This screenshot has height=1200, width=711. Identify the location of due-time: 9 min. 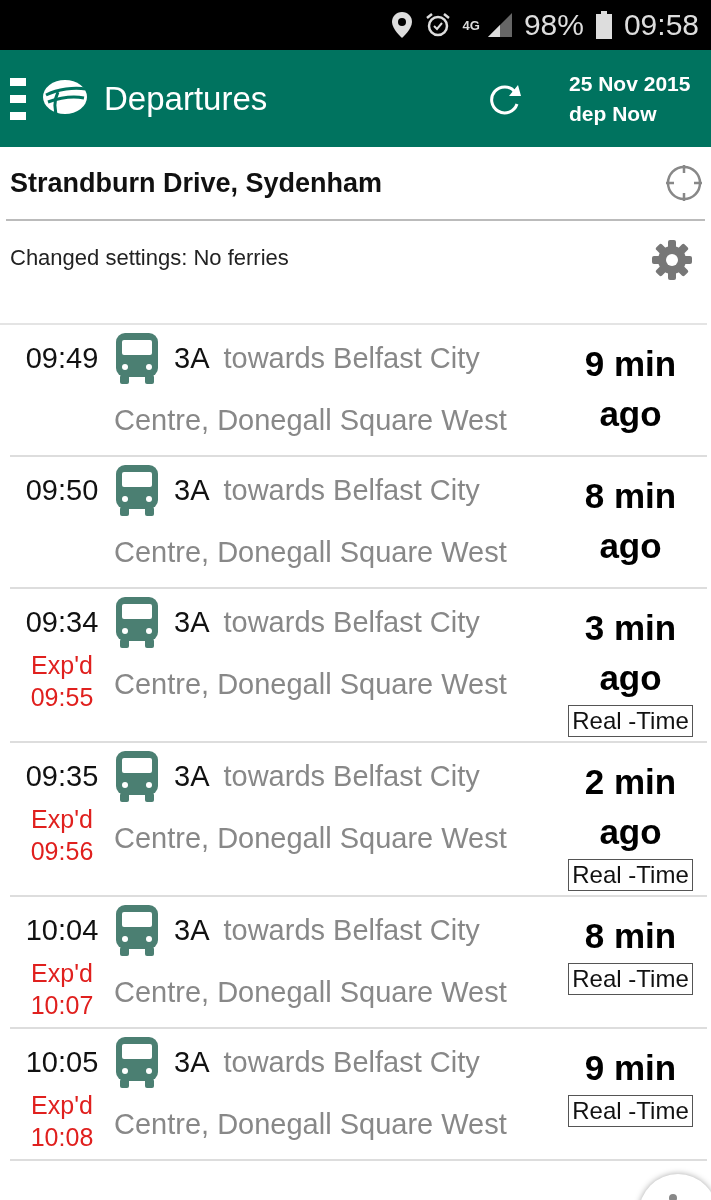
(630, 1068).